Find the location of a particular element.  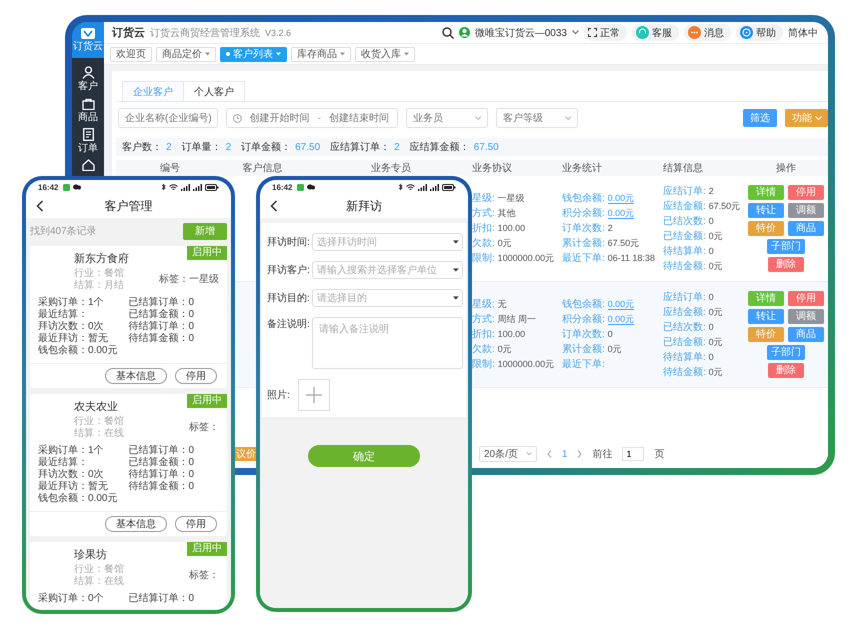

stat-text: 待结算订单：0 is located at coordinates (162, 474).